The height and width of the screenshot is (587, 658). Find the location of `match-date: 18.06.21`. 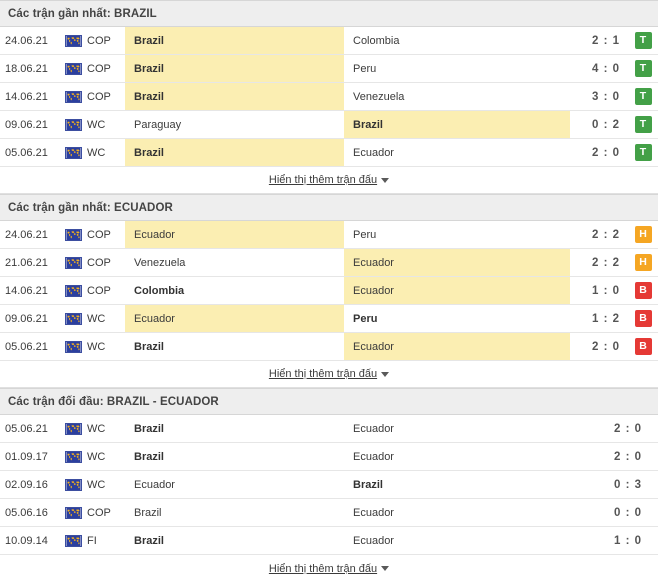

match-date: 18.06.21 is located at coordinates (26, 68).